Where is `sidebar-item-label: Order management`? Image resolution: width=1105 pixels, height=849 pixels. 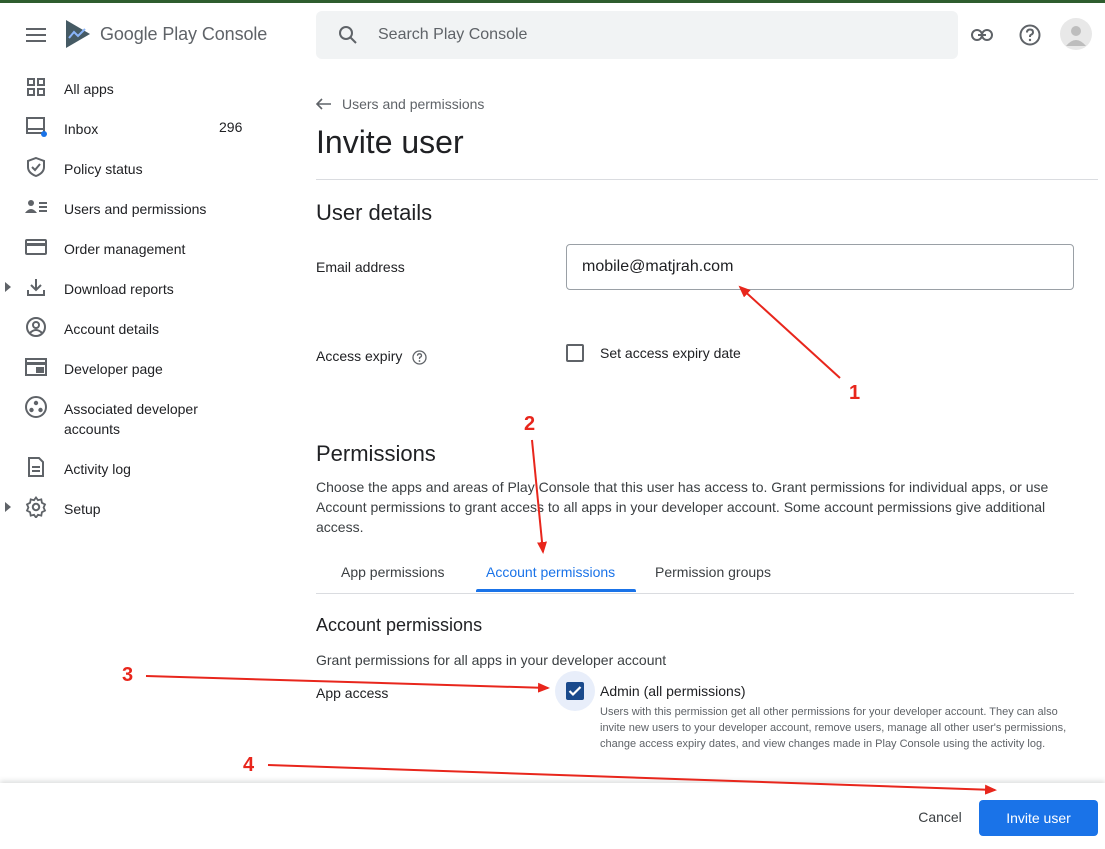 sidebar-item-label: Order management is located at coordinates (125, 249).